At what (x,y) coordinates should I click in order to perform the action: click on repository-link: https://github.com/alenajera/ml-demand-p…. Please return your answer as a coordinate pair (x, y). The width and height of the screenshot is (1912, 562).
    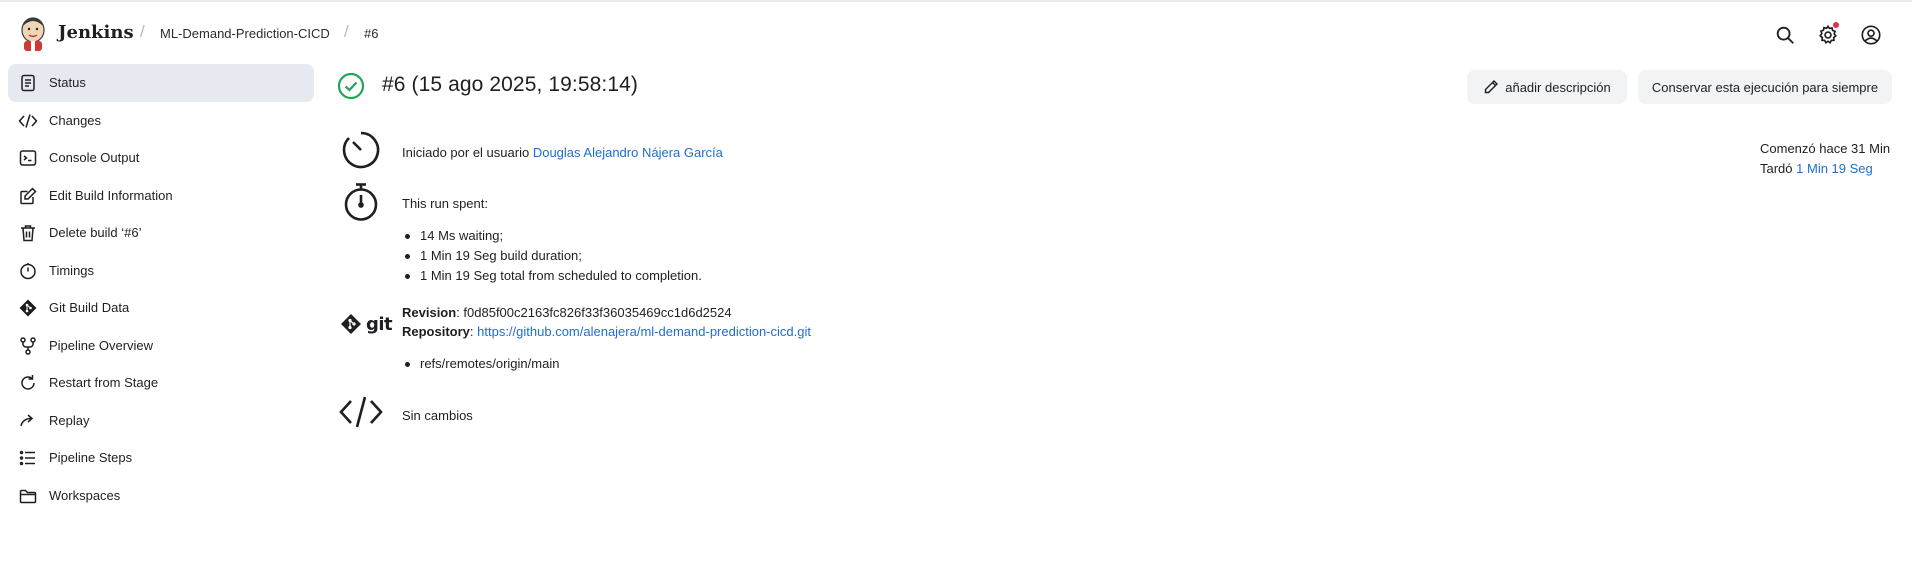
    Looking at the image, I should click on (644, 331).